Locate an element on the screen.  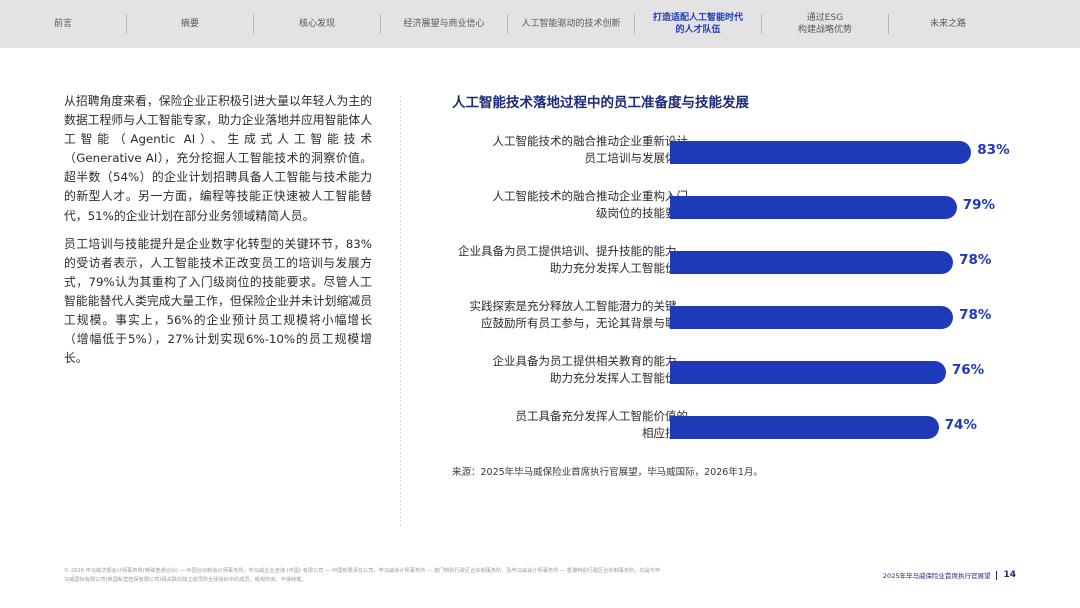
category-label-line: 员工具备充分发挥人工智能价值的 is located at coordinates (602, 416).